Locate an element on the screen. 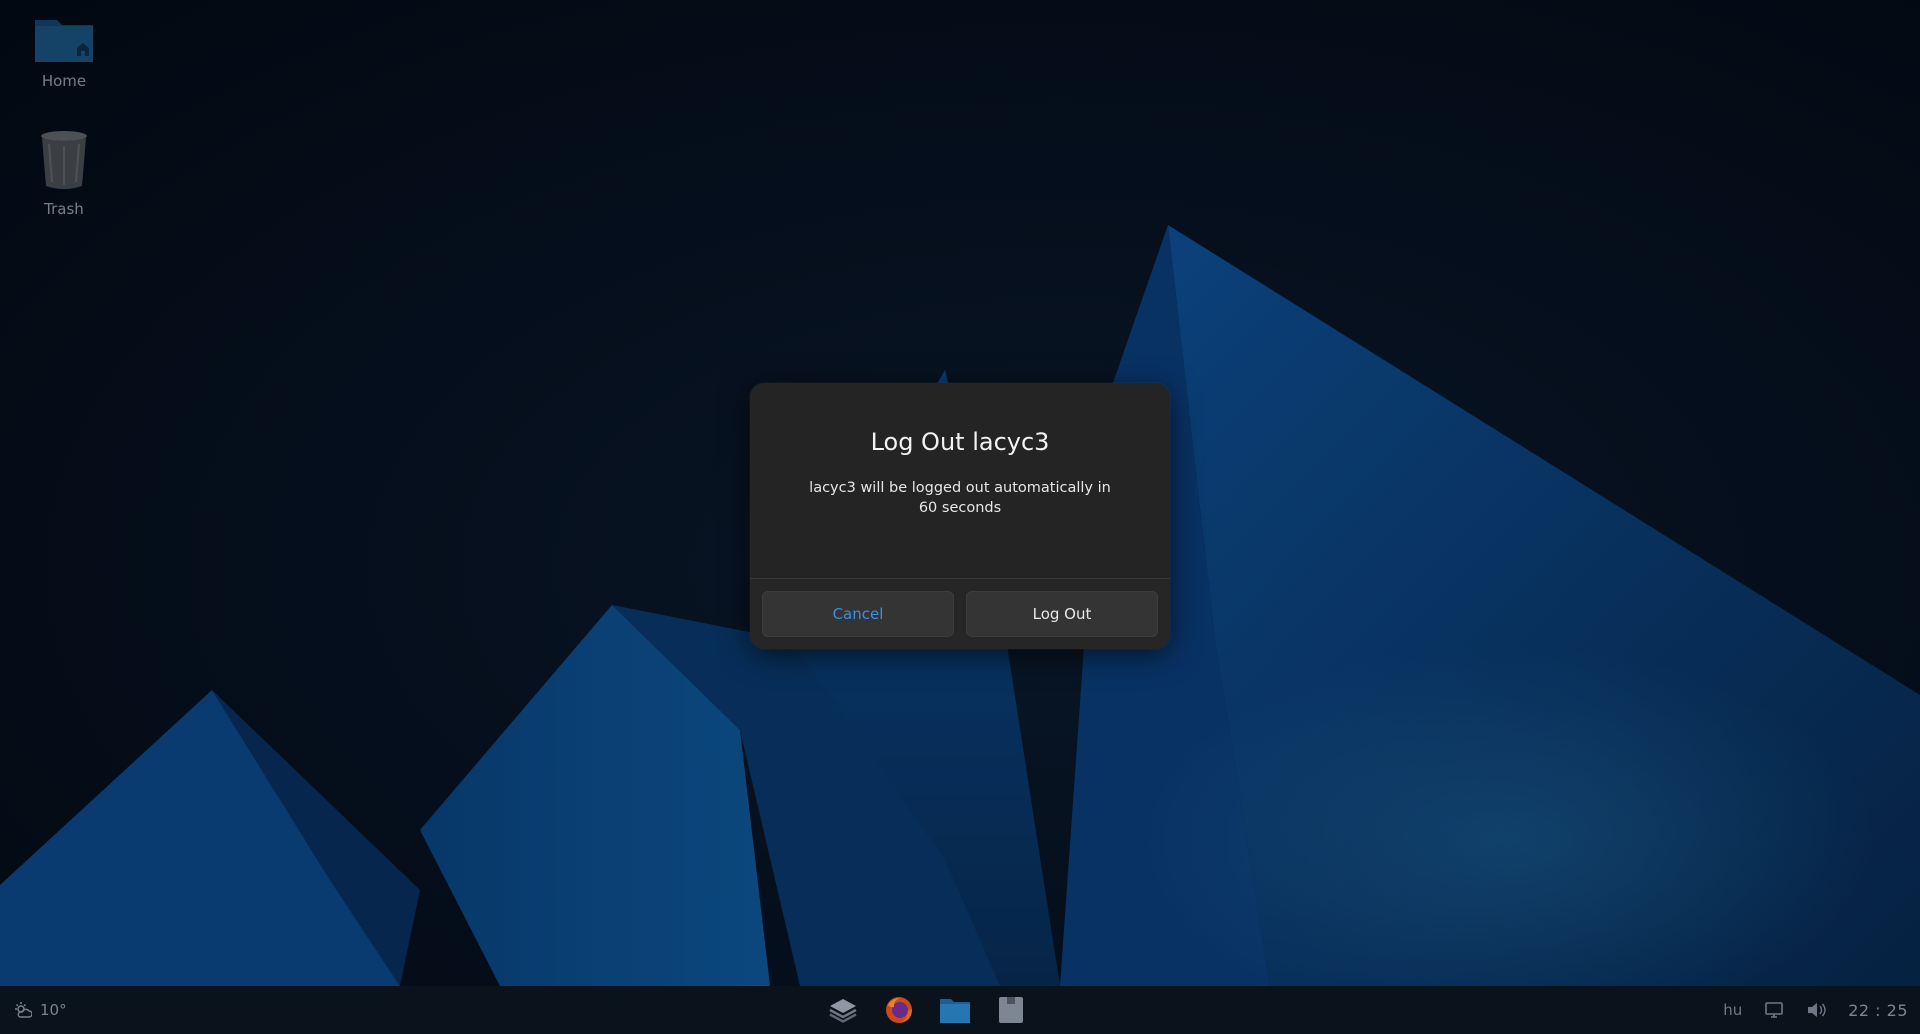 This screenshot has width=1920, height=1034. taskbar: 10° hu 22: 25 is located at coordinates (960, 1010).